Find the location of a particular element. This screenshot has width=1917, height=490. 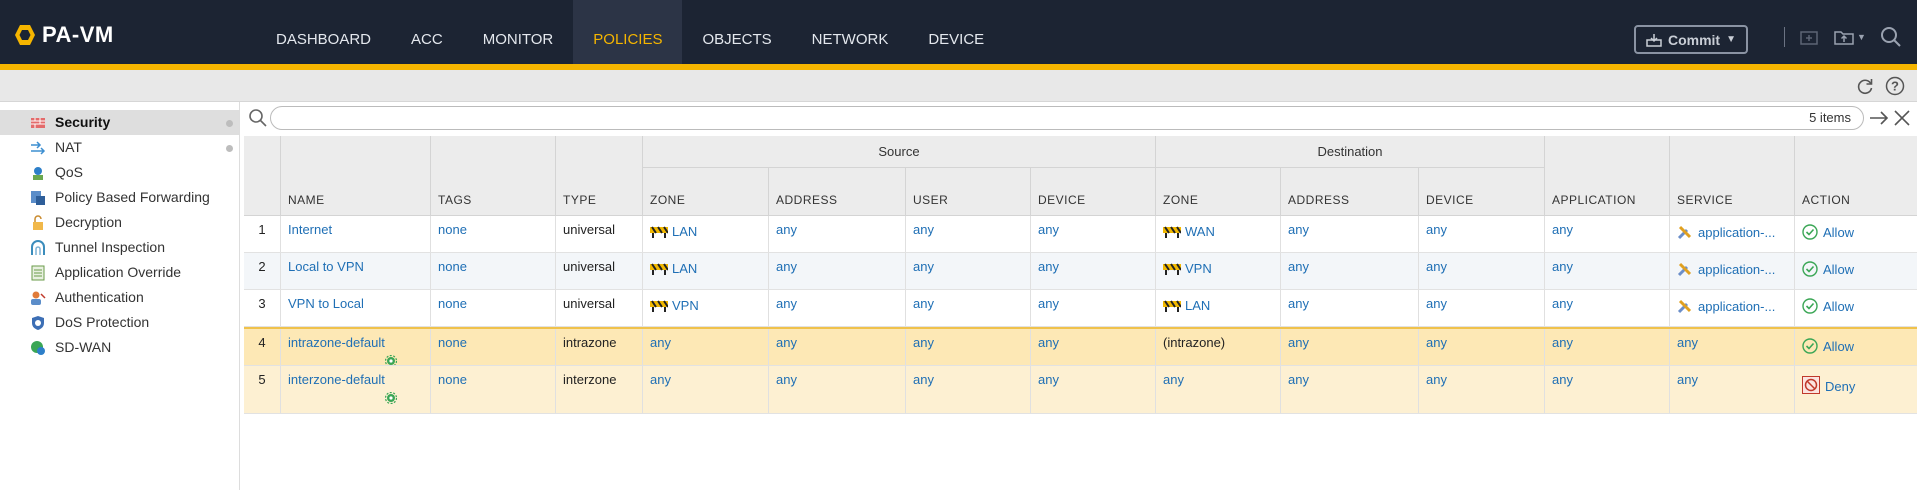

dst-zone-cell: VPN is located at coordinates (1218, 271).